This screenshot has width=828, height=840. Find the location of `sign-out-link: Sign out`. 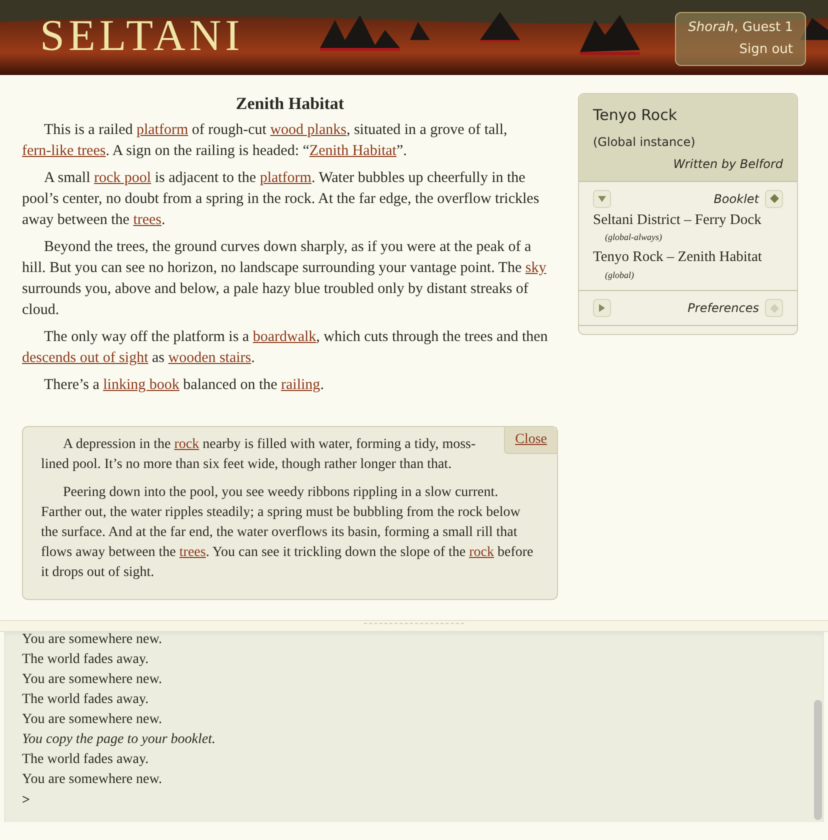

sign-out-link: Sign out is located at coordinates (740, 50).